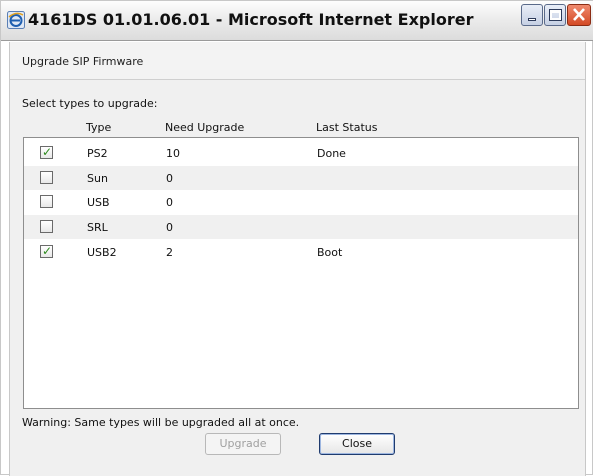 The height and width of the screenshot is (476, 593). I want to click on close-icon, so click(579, 14).